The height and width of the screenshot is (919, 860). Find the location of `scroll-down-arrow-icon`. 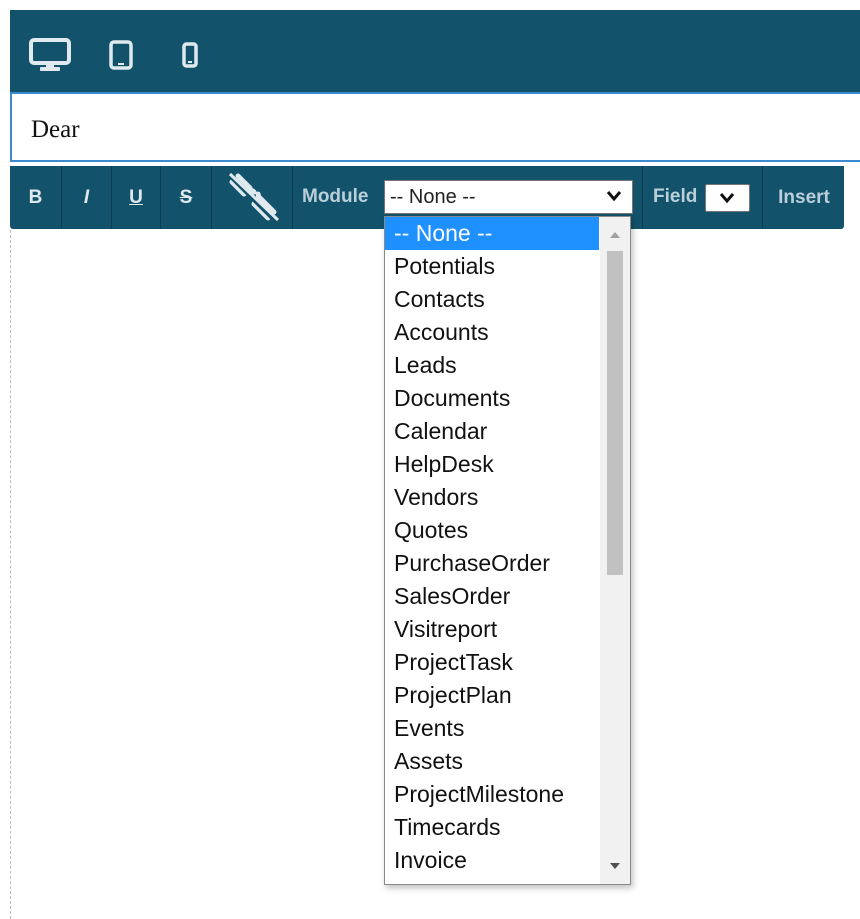

scroll-down-arrow-icon is located at coordinates (615, 866).